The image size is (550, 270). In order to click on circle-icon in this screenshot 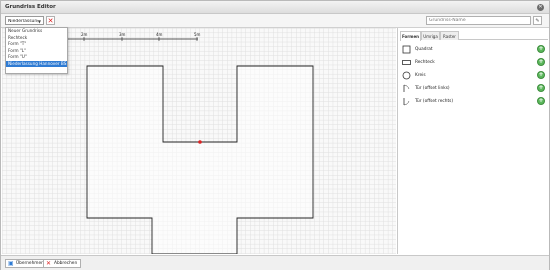, I will do `click(406, 75)`.